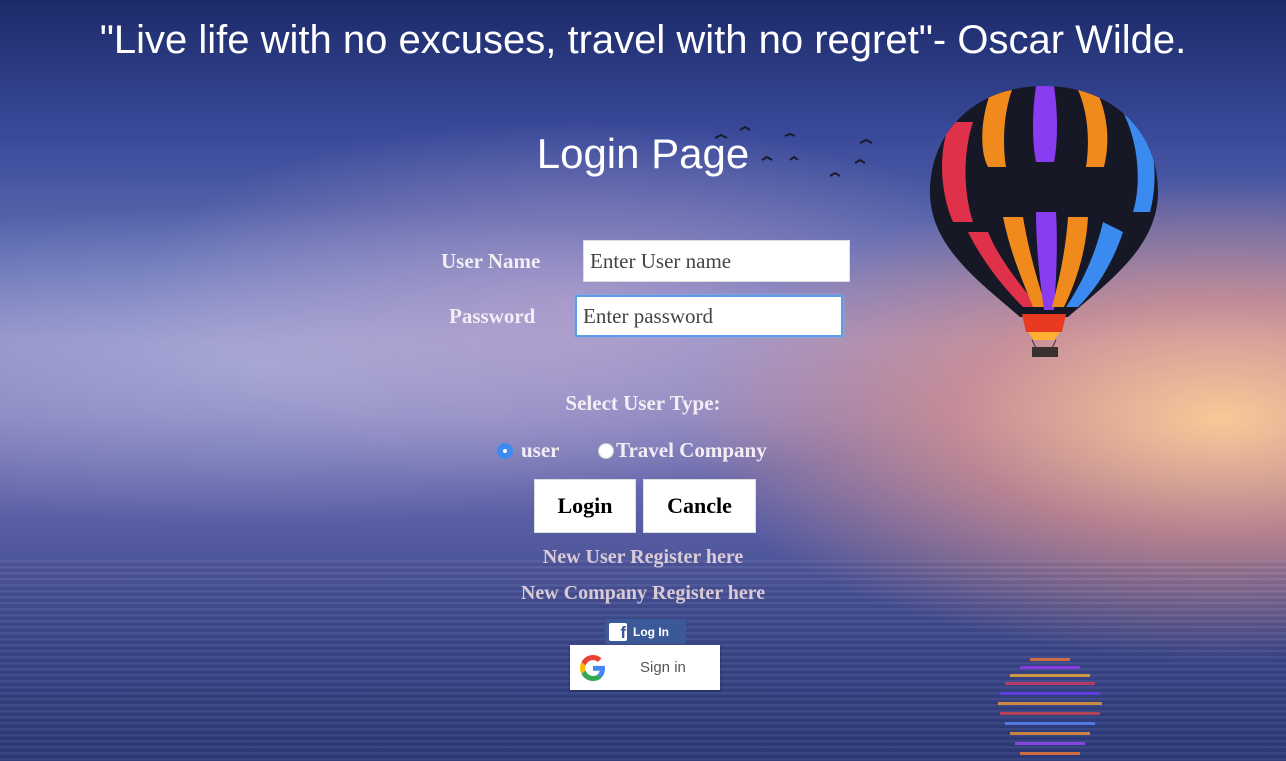  I want to click on radio-user-label: user, so click(540, 450).